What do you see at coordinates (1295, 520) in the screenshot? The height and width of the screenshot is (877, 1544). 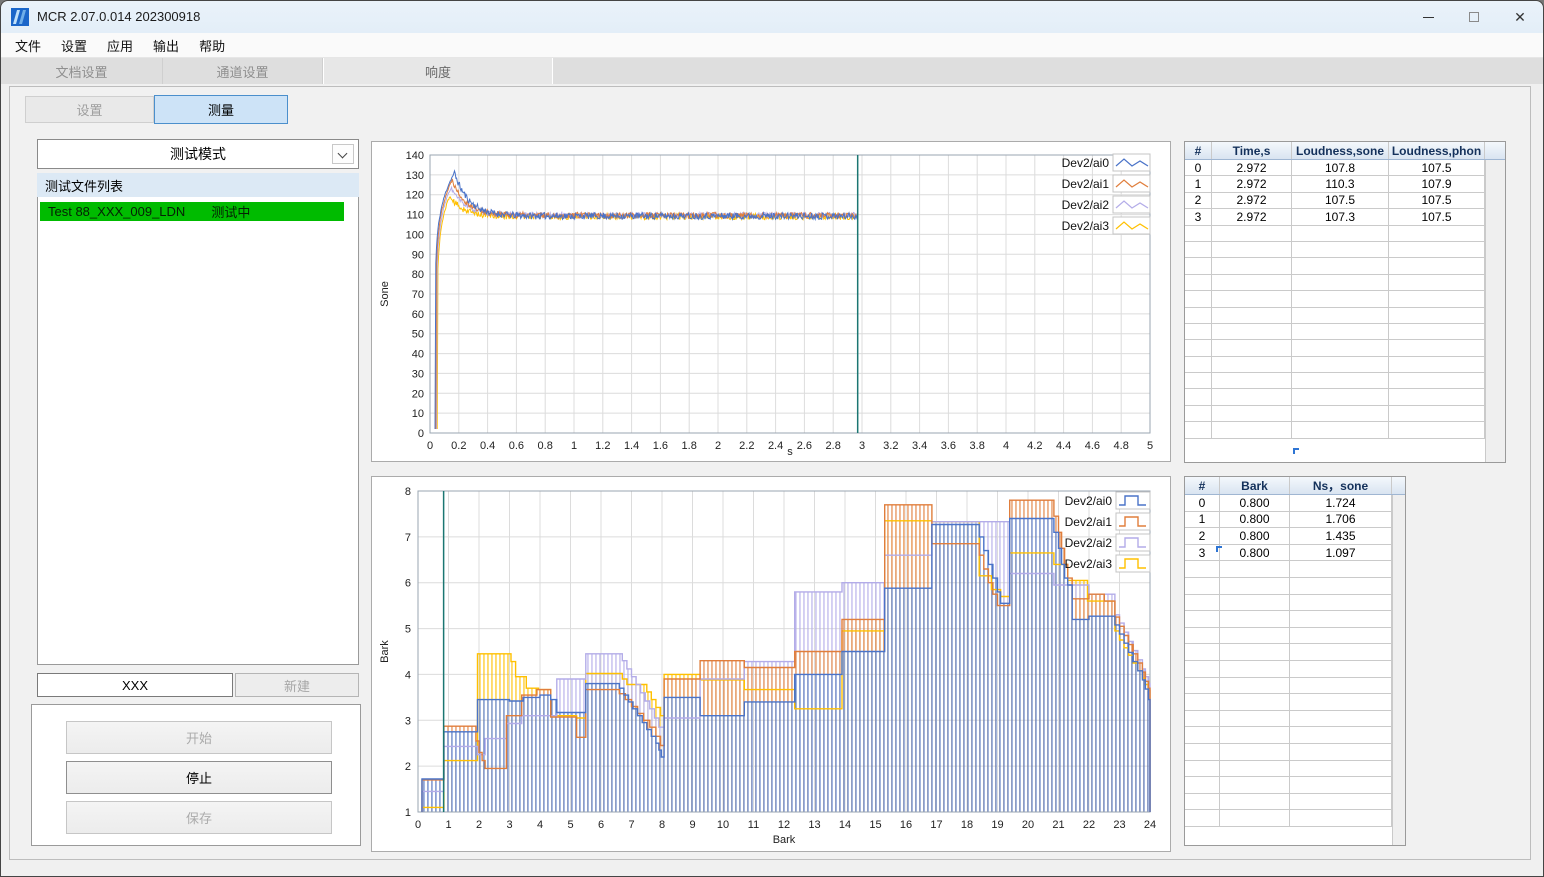 I see `table-row: 1 0.800 1.706` at bounding box center [1295, 520].